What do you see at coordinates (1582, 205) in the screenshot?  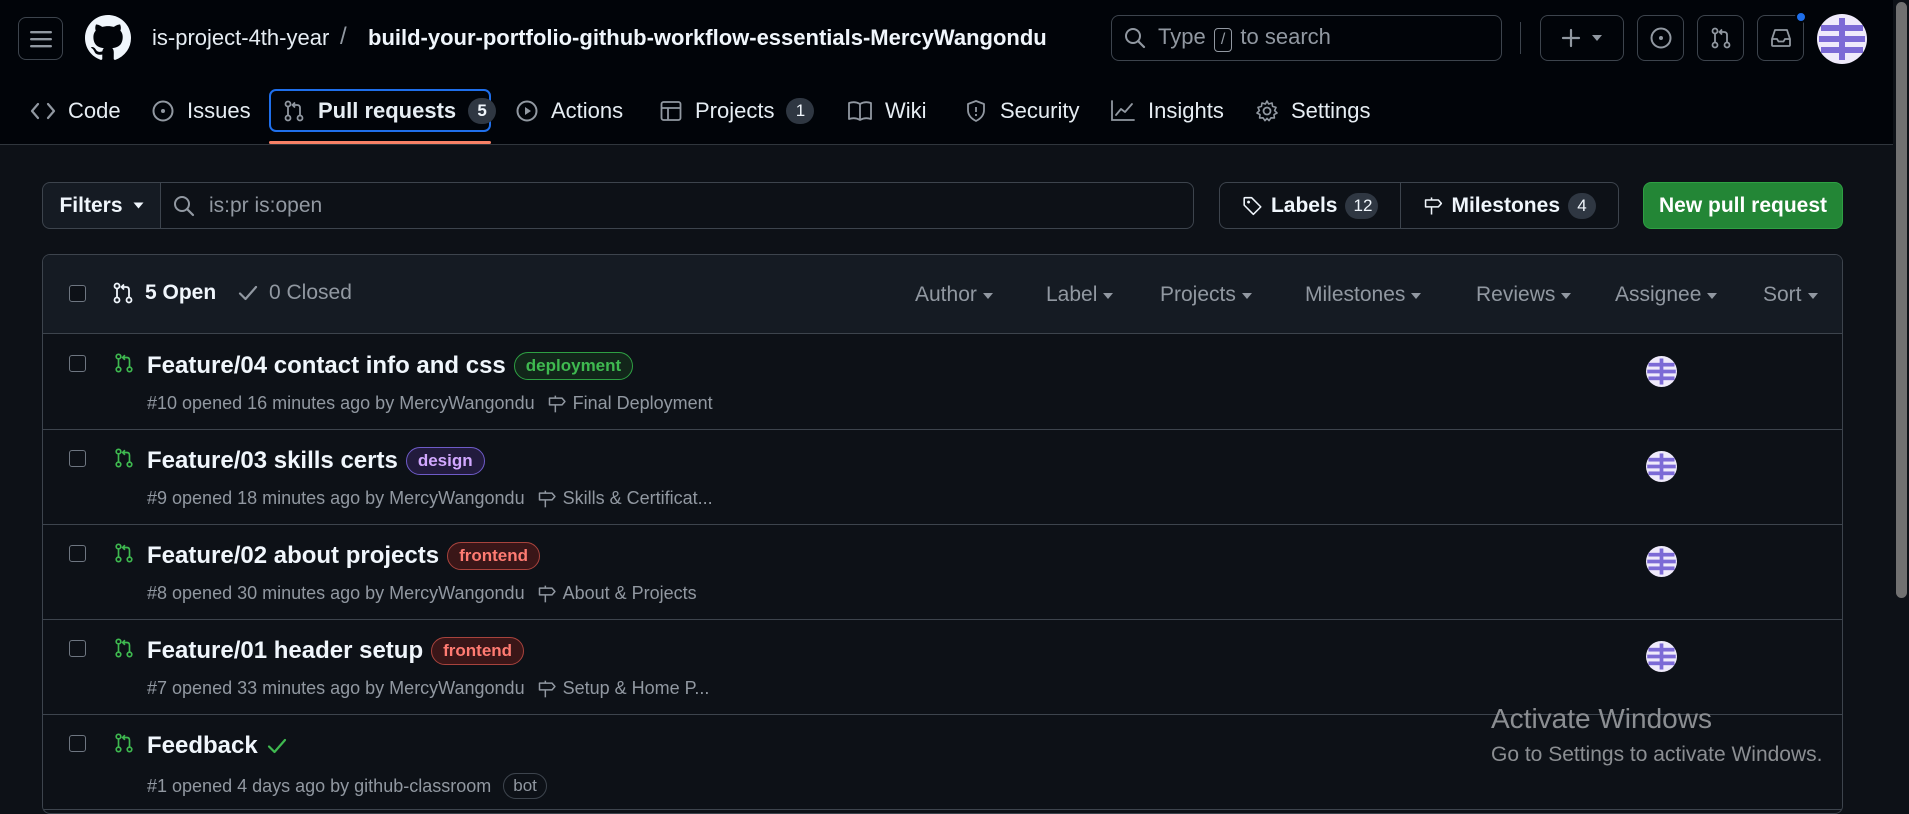 I see `milestones-count: 4` at bounding box center [1582, 205].